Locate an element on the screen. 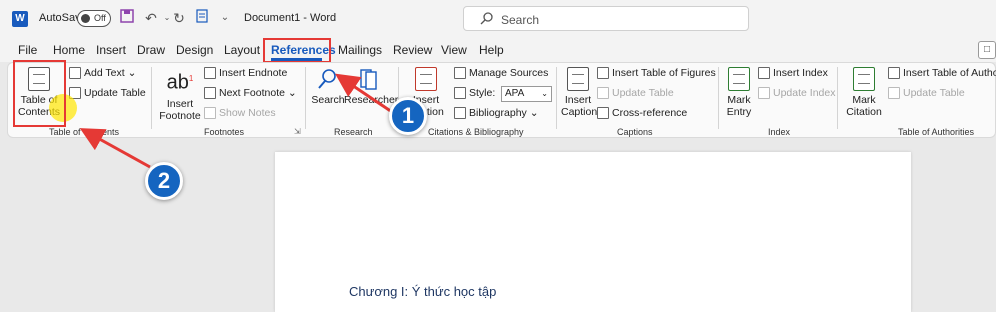 The width and height of the screenshot is (996, 312). autosave-state: Off is located at coordinates (100, 18).